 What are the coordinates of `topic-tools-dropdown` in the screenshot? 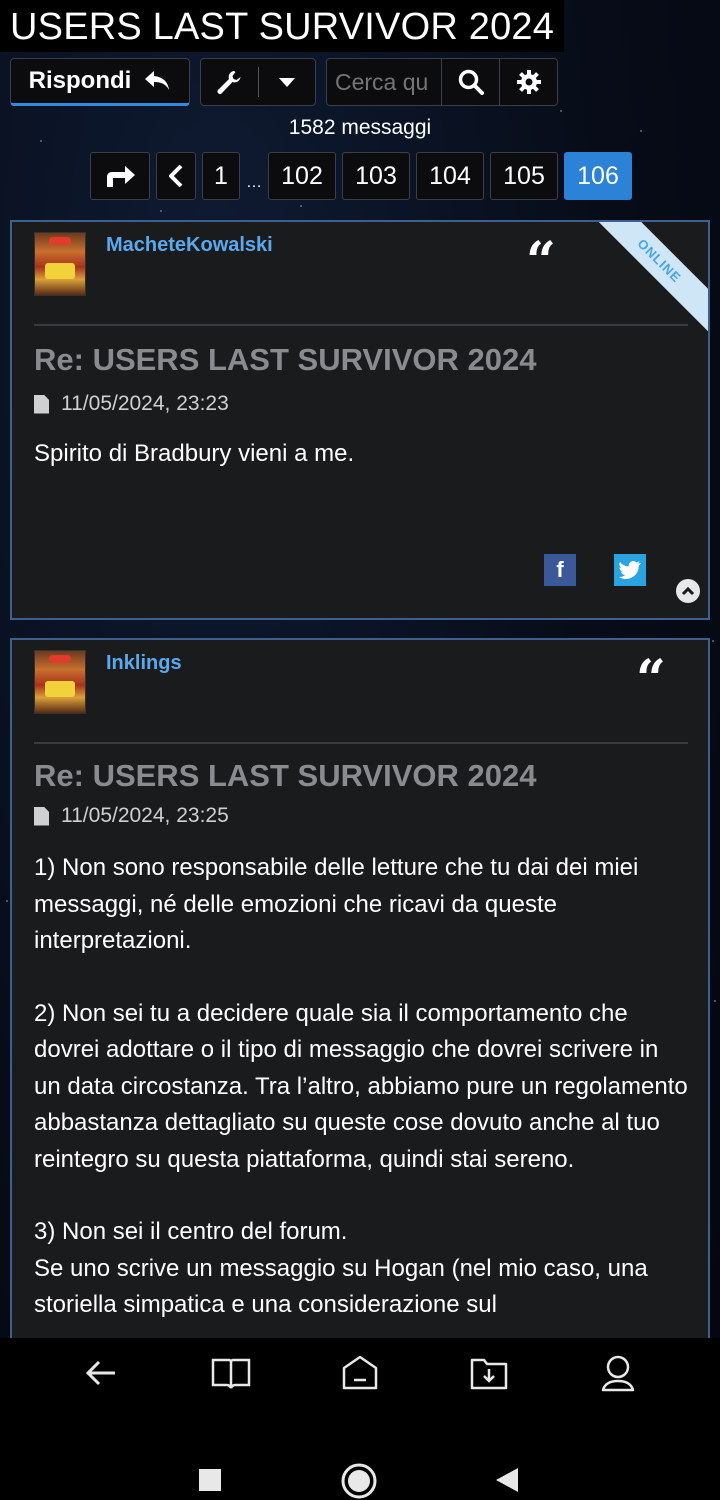 It's located at (287, 82).